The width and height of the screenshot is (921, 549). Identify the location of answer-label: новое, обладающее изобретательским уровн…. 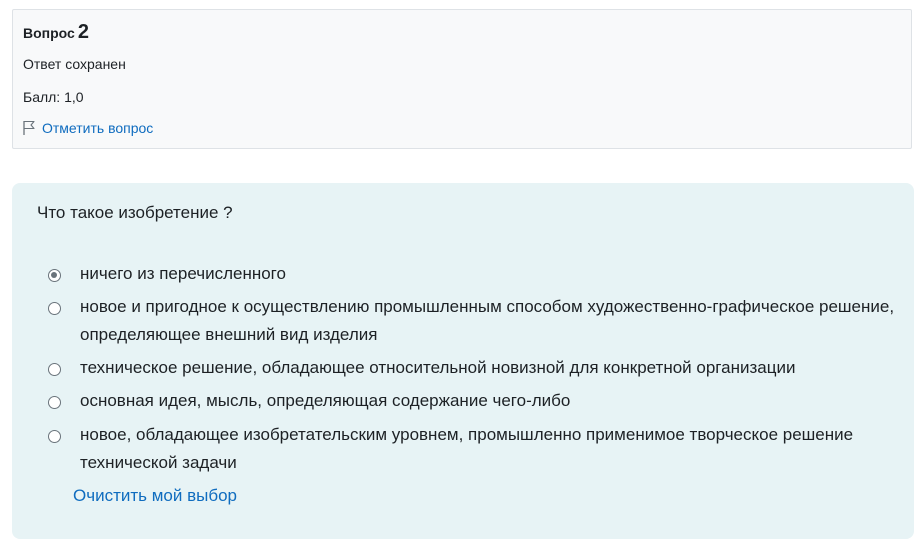
(467, 448).